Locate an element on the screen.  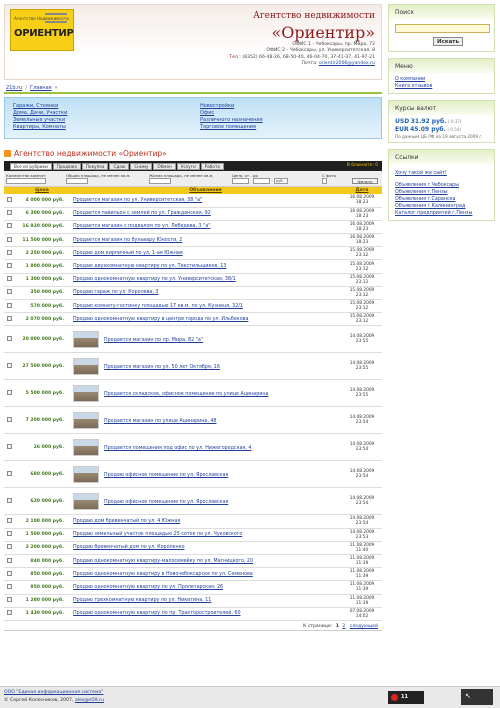
category-link: Различного назначения is located at coordinates (231, 120).